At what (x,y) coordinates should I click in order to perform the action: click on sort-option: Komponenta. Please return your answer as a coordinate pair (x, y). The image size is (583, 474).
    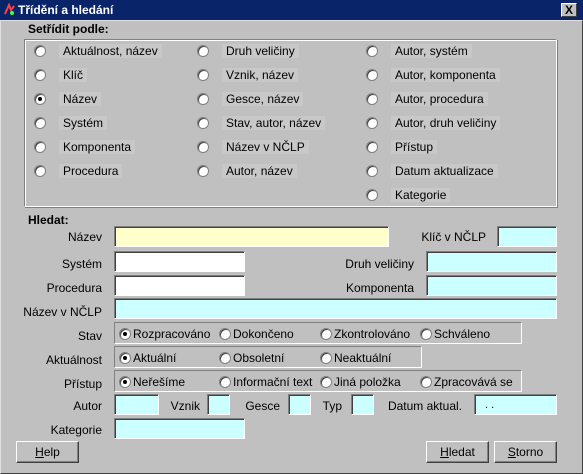
    Looking at the image, I should click on (85, 147).